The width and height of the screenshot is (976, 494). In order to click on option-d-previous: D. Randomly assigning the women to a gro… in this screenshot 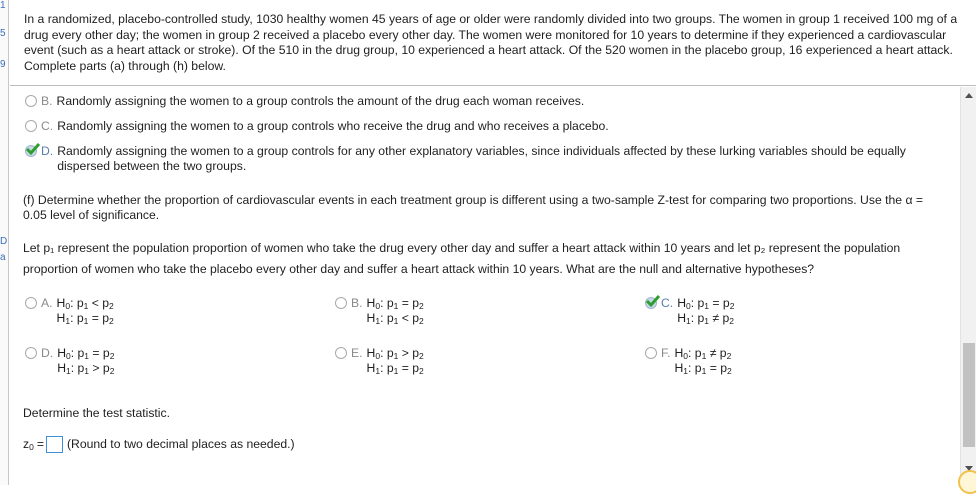, I will do `click(485, 158)`.